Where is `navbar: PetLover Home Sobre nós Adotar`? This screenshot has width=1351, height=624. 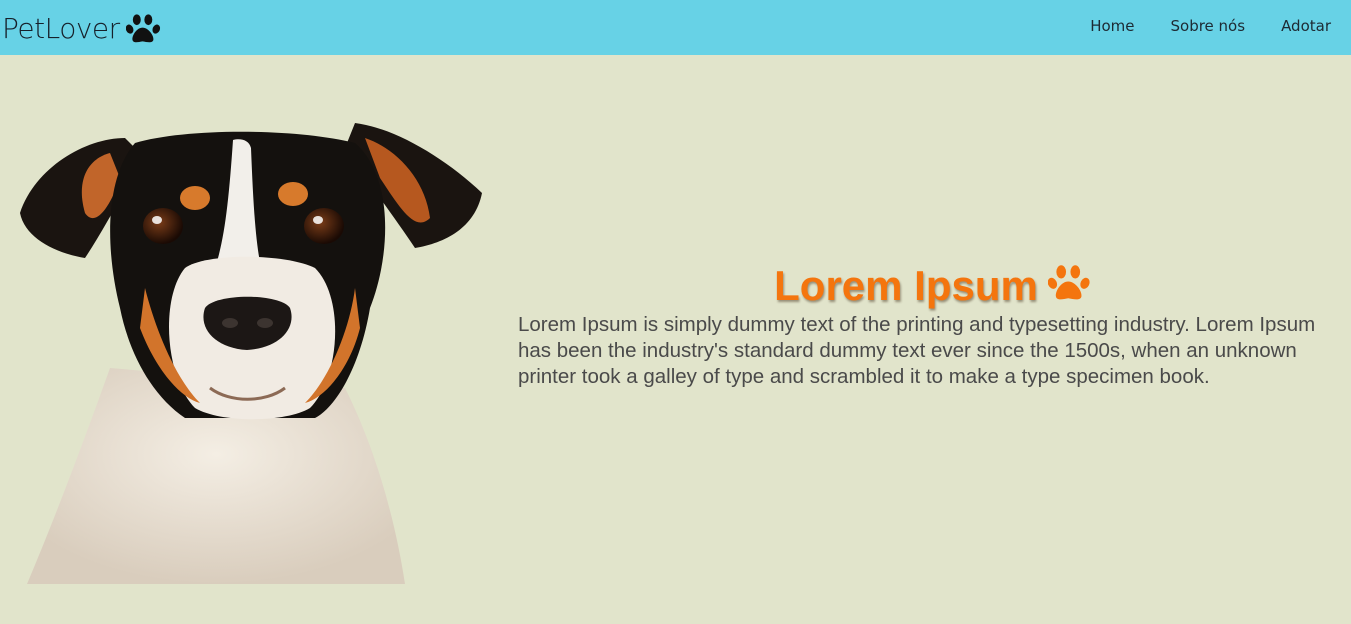
navbar: PetLover Home Sobre nós Adotar is located at coordinates (675, 27).